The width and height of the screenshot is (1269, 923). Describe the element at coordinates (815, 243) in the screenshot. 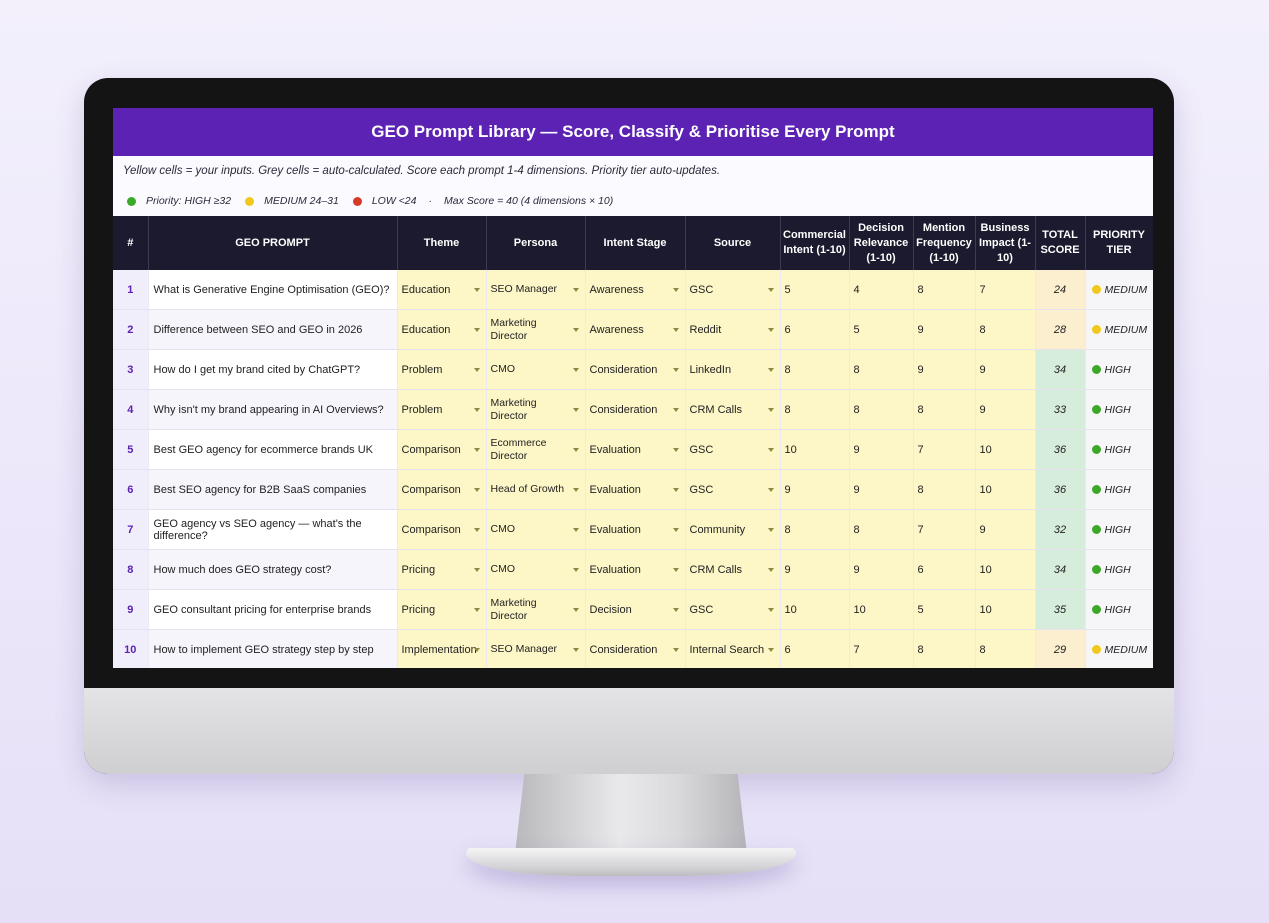

I see `col-header-commercial-intent: Commercial Intent (1-10)` at that location.